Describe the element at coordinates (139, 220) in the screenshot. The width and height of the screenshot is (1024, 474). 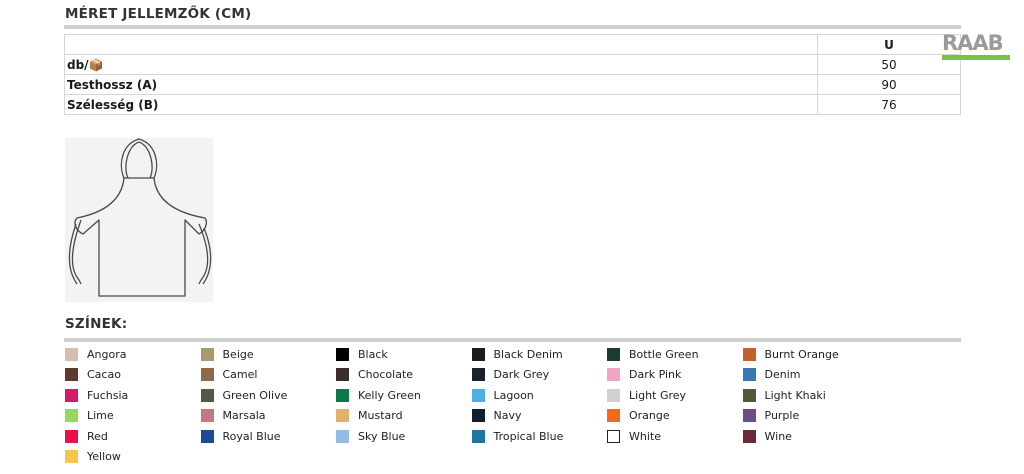
I see `apron-illustration` at that location.